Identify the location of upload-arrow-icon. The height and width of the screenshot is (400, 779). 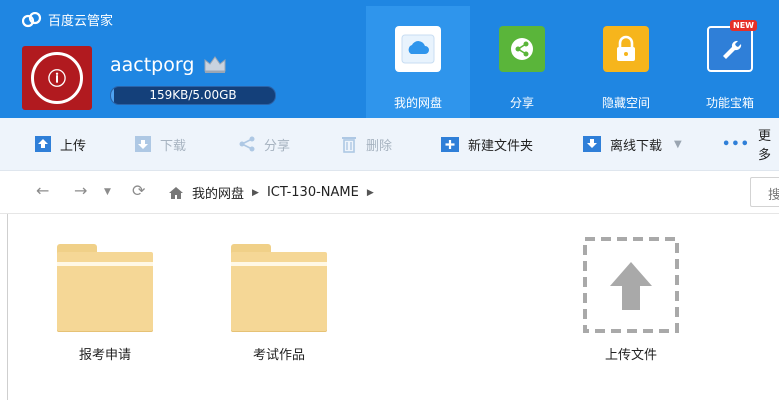
(631, 285).